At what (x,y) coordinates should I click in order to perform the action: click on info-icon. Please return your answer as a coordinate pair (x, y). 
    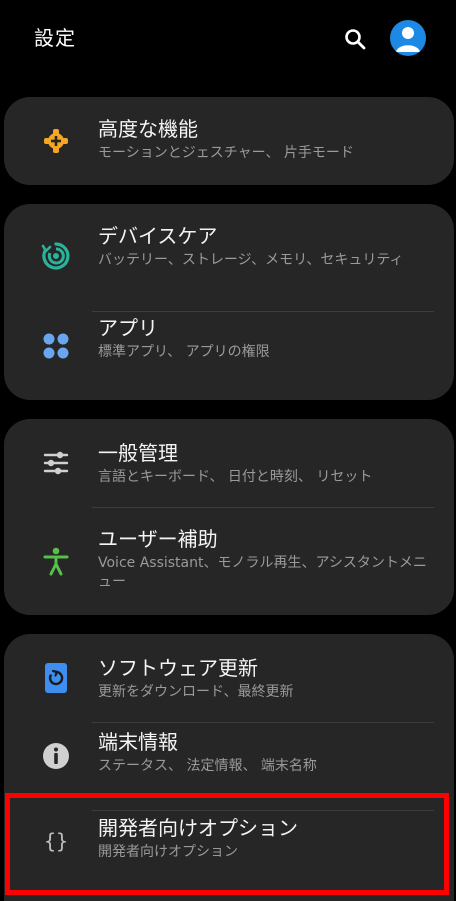
    Looking at the image, I should click on (56, 756).